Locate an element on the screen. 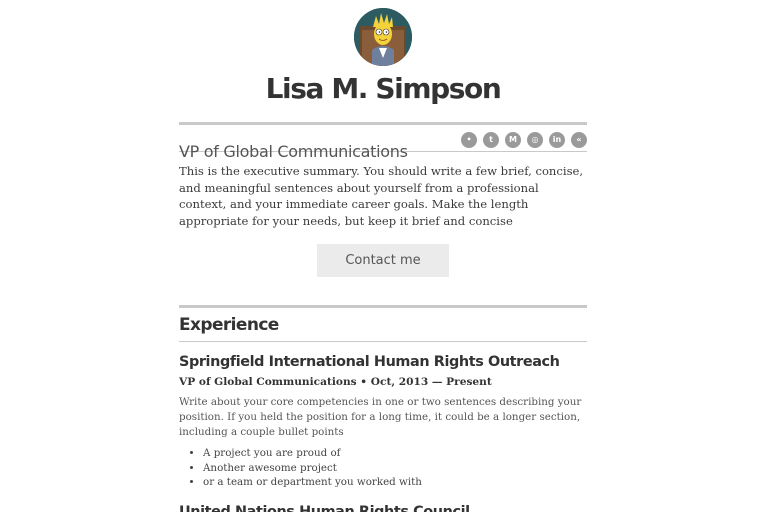  list-item: or a team or department you worked with is located at coordinates (407, 482).